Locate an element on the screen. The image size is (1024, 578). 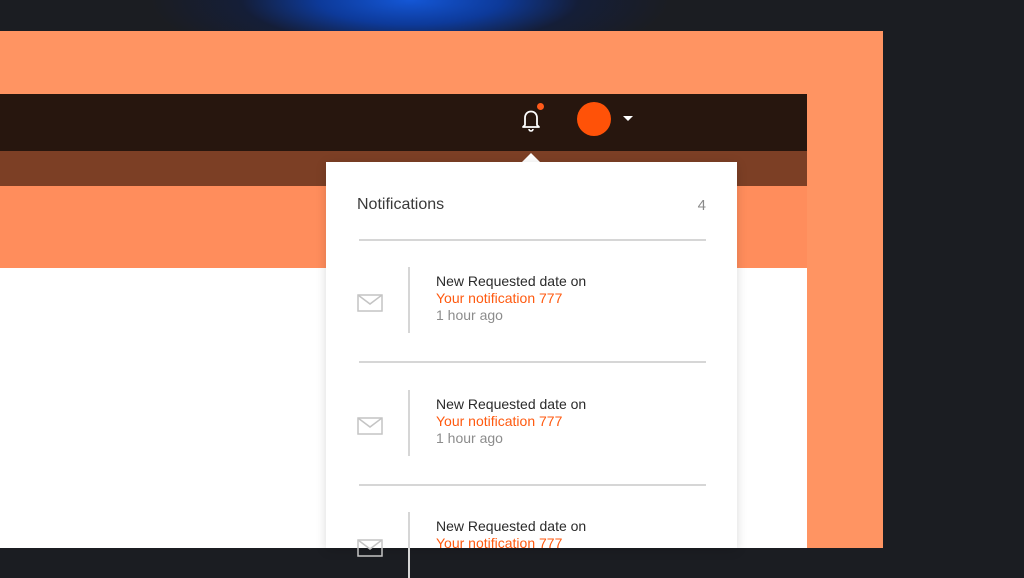
caret-down-icon is located at coordinates (628, 118).